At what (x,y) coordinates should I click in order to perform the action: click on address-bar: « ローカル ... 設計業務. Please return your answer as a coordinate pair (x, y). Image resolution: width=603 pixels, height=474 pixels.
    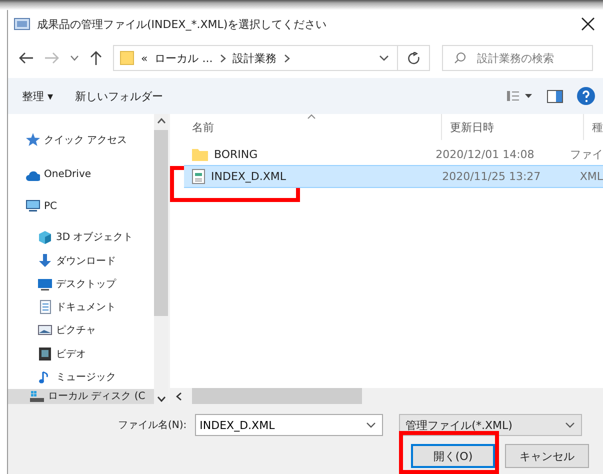
    Looking at the image, I should click on (255, 58).